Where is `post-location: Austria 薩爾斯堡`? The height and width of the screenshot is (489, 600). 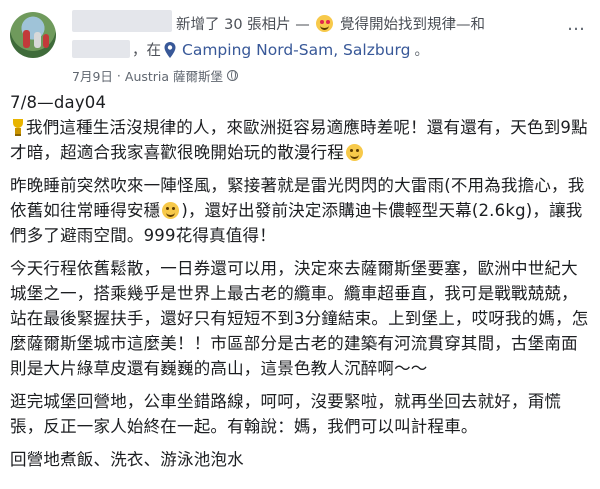
post-location: Austria 薩爾斯堡 is located at coordinates (174, 75).